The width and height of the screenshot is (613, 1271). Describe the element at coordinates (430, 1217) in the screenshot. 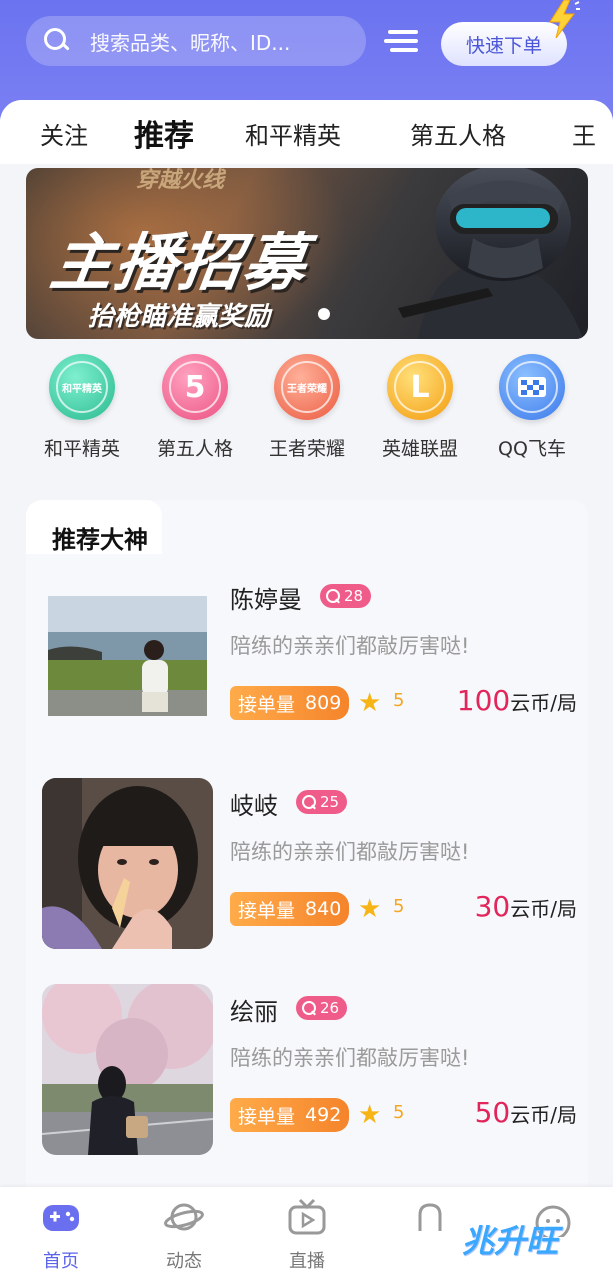

I see `message-icon` at that location.